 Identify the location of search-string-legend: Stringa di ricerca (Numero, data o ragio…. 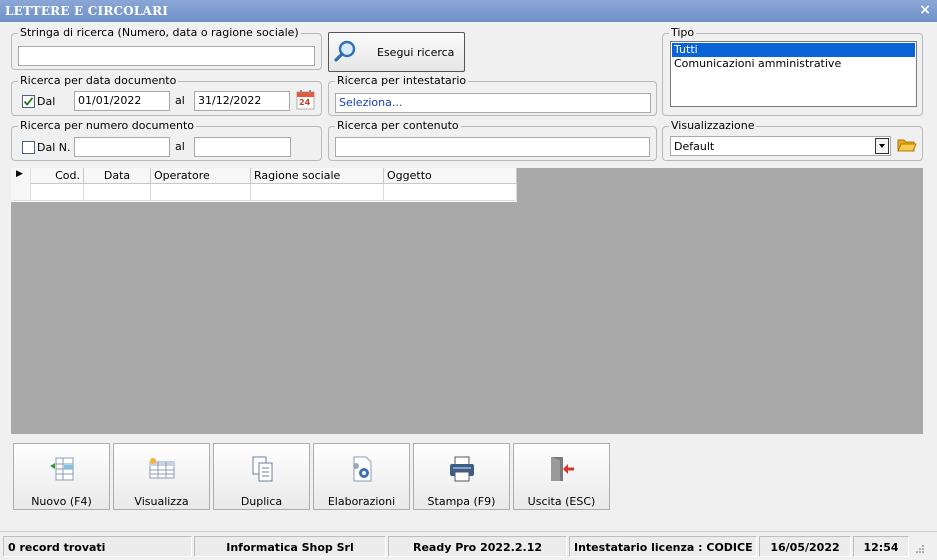
(159, 32).